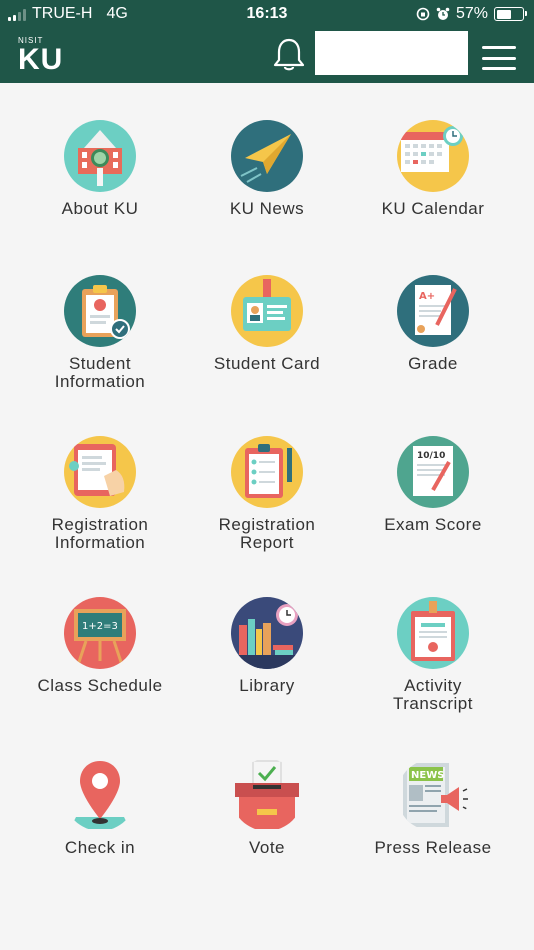 Image resolution: width=534 pixels, height=950 pixels. Describe the element at coordinates (433, 311) in the screenshot. I see `grade-paper-icon: A+` at that location.